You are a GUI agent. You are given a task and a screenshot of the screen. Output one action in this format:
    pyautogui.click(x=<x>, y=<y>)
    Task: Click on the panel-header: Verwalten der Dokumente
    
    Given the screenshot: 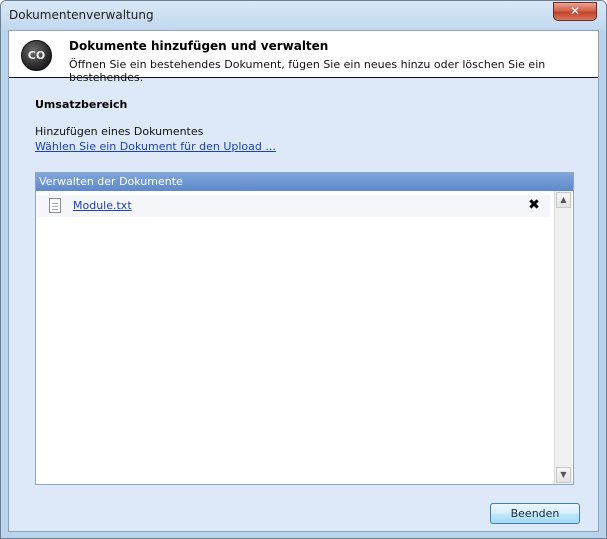 What is the action you would take?
    pyautogui.click(x=304, y=182)
    